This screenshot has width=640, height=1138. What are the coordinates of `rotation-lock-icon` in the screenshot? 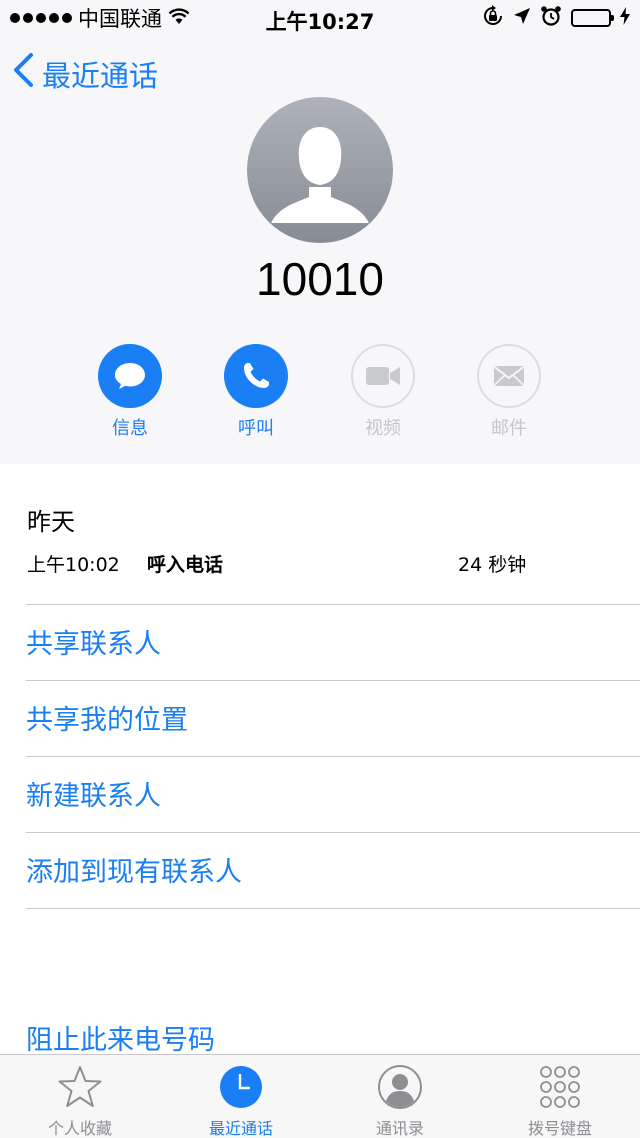 It's located at (493, 18).